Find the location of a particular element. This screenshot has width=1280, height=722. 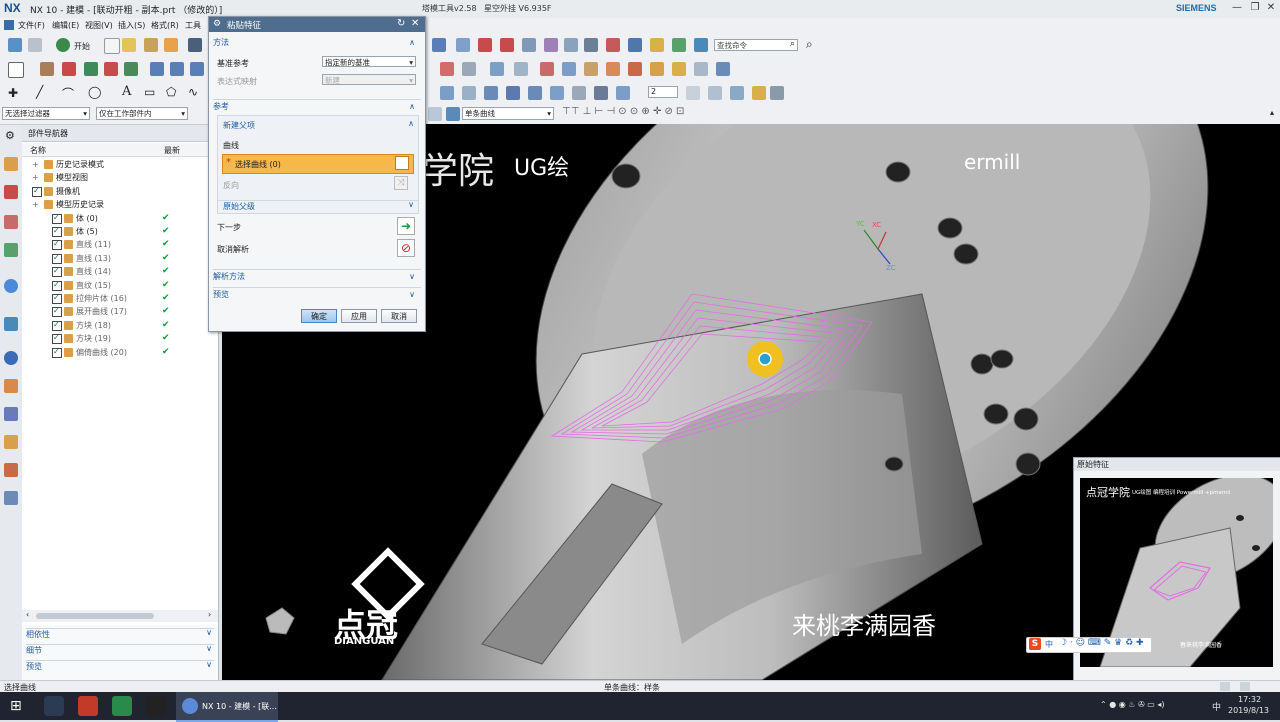

scrollbar-thumb is located at coordinates (95, 616).